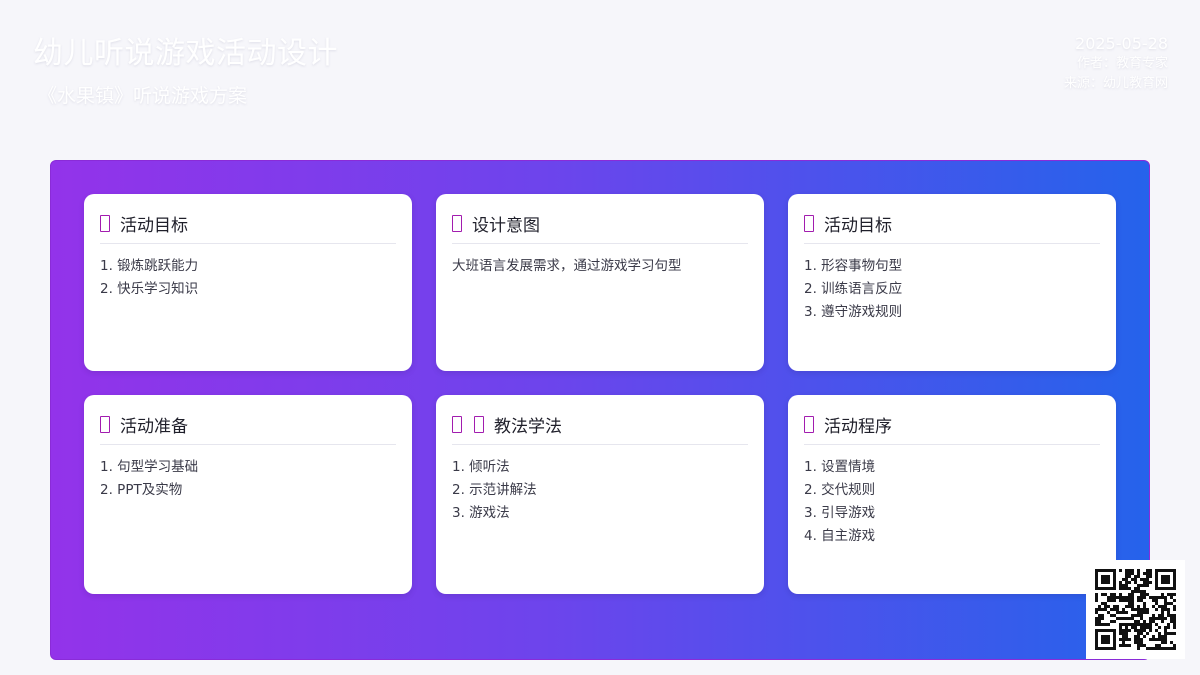  I want to click on meta-info: 2025-05-28 作者：教育专家 来源：幼儿教育网, so click(1116, 64).